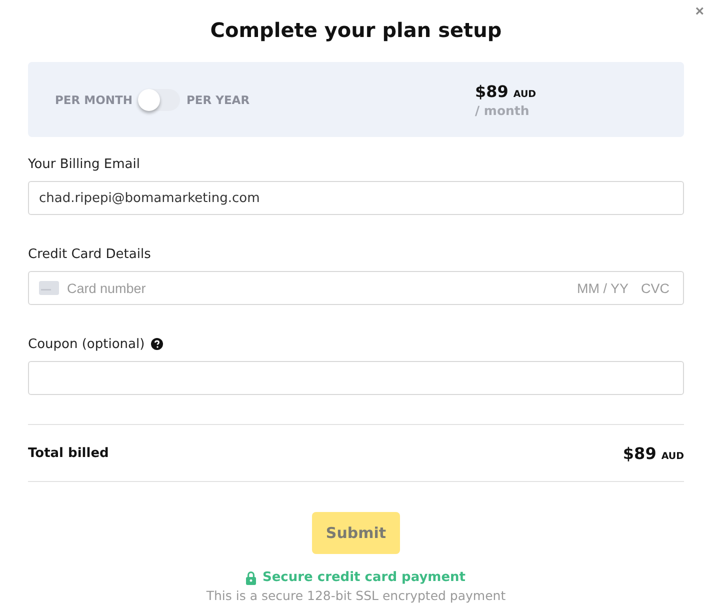  What do you see at coordinates (356, 595) in the screenshot?
I see `security-note: This is a secure 128-bit SSL encrypted payment` at bounding box center [356, 595].